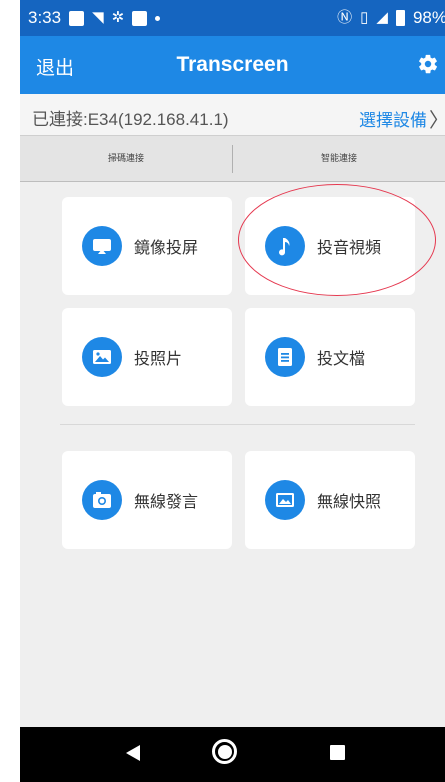 Image resolution: width=445 pixels, height=782 pixels. I want to click on wireless-speech-card: 無線發言, so click(147, 500).